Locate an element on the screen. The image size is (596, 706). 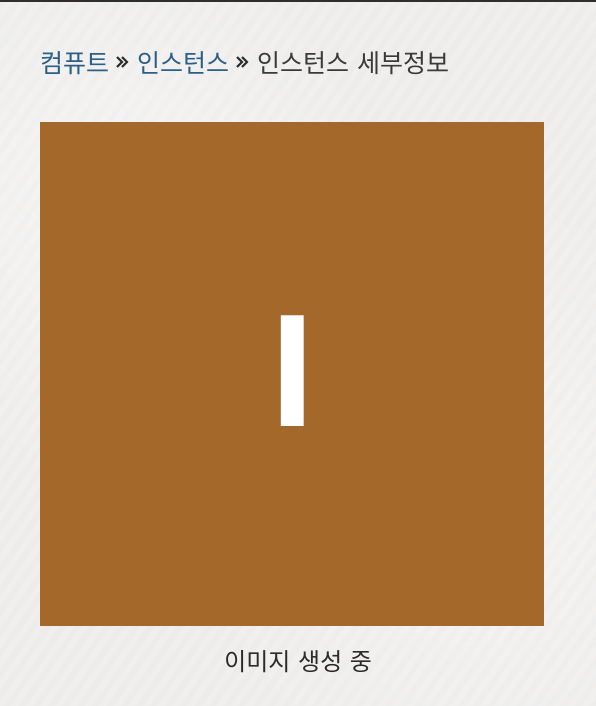
placeholder-letter: I is located at coordinates (292, 373).